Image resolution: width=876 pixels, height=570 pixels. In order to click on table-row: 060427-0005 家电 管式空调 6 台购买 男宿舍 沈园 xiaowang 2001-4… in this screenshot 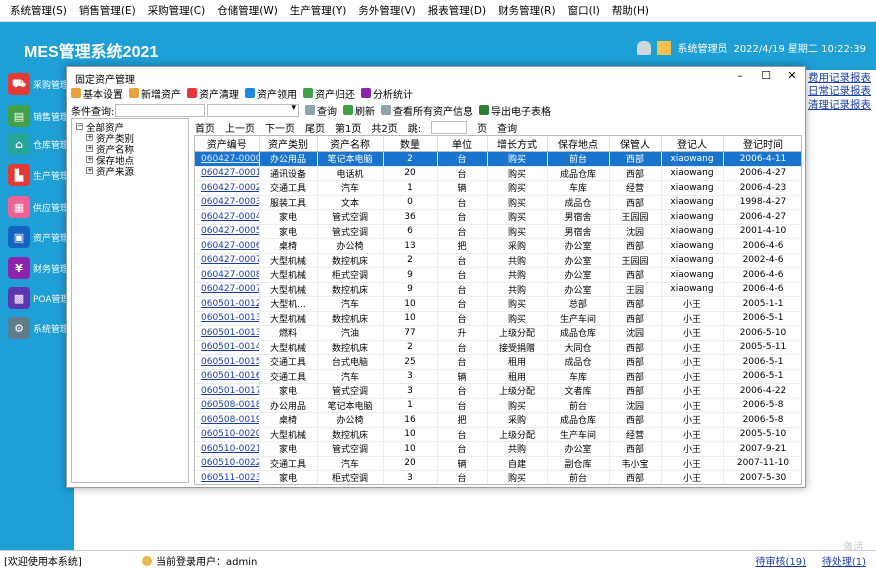, I will do `click(498, 231)`.